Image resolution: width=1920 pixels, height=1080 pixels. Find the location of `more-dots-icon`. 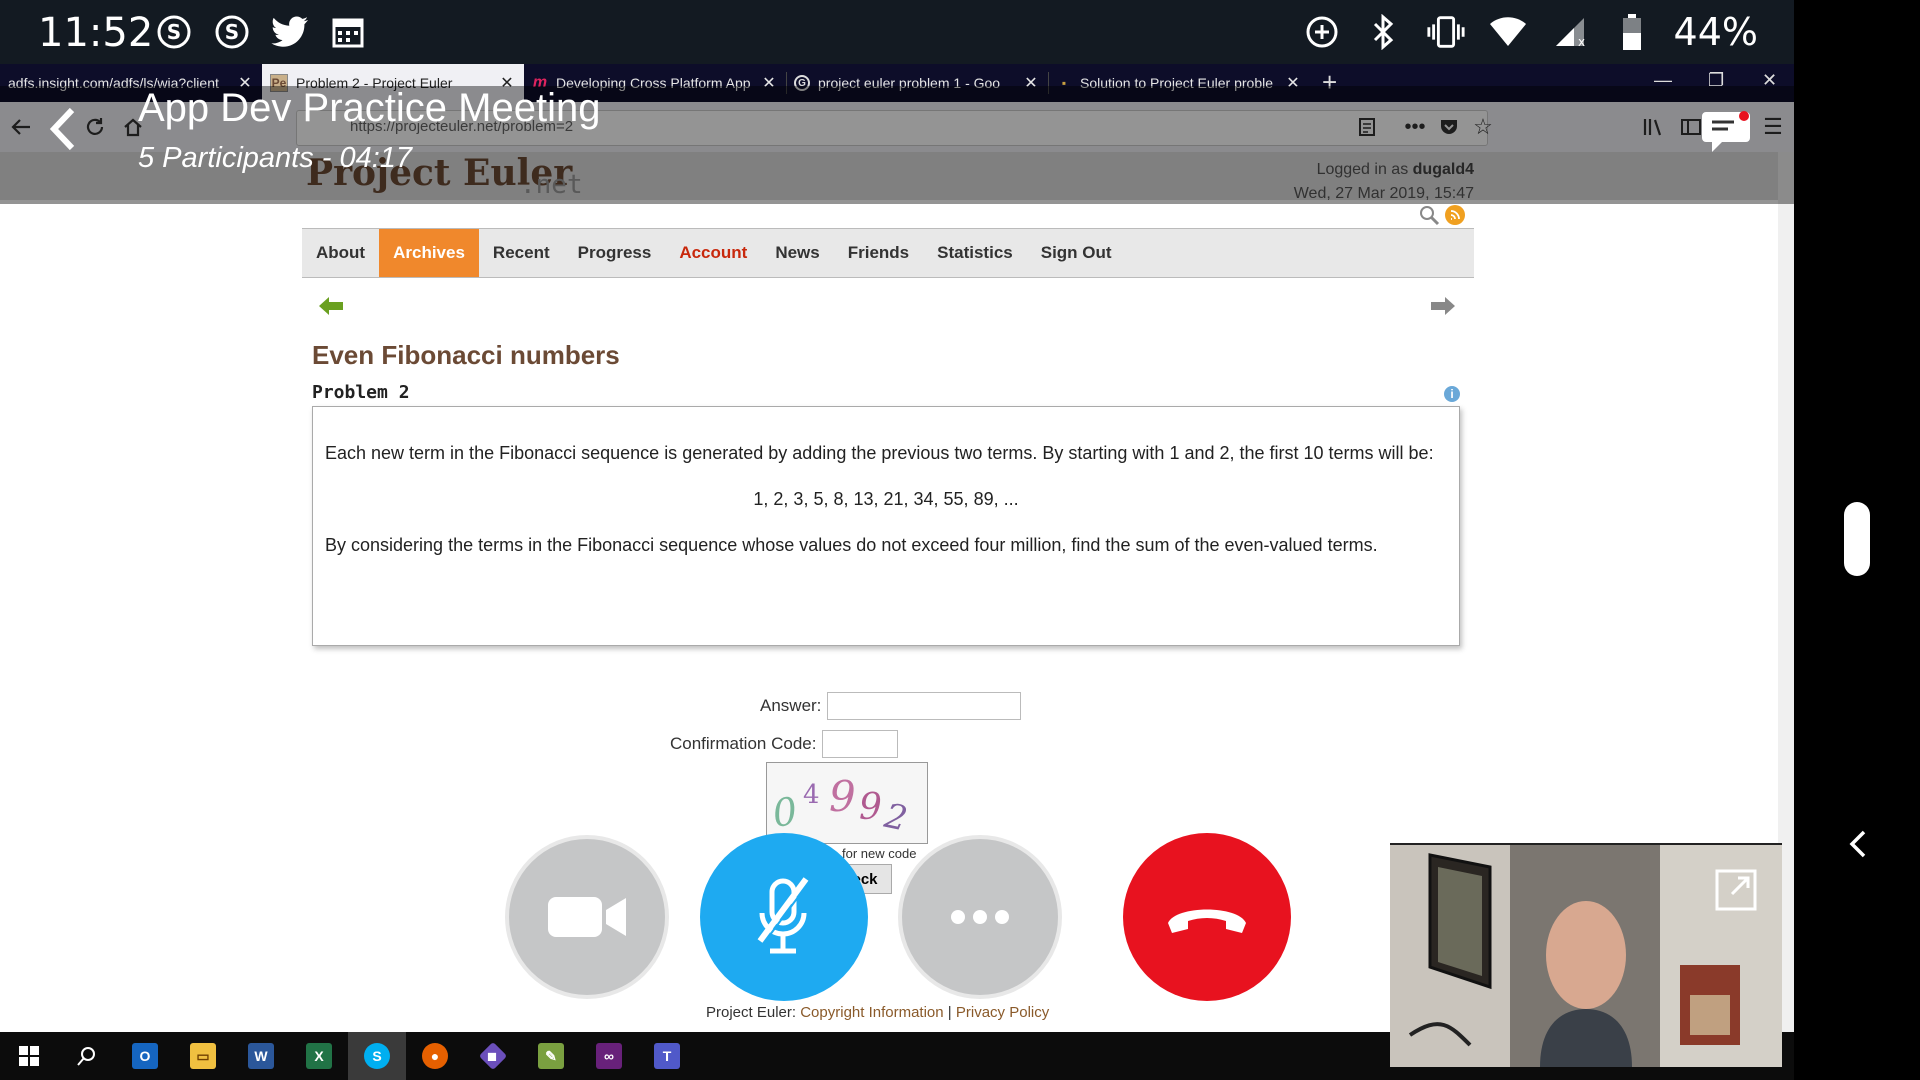

more-dots-icon is located at coordinates (980, 917).